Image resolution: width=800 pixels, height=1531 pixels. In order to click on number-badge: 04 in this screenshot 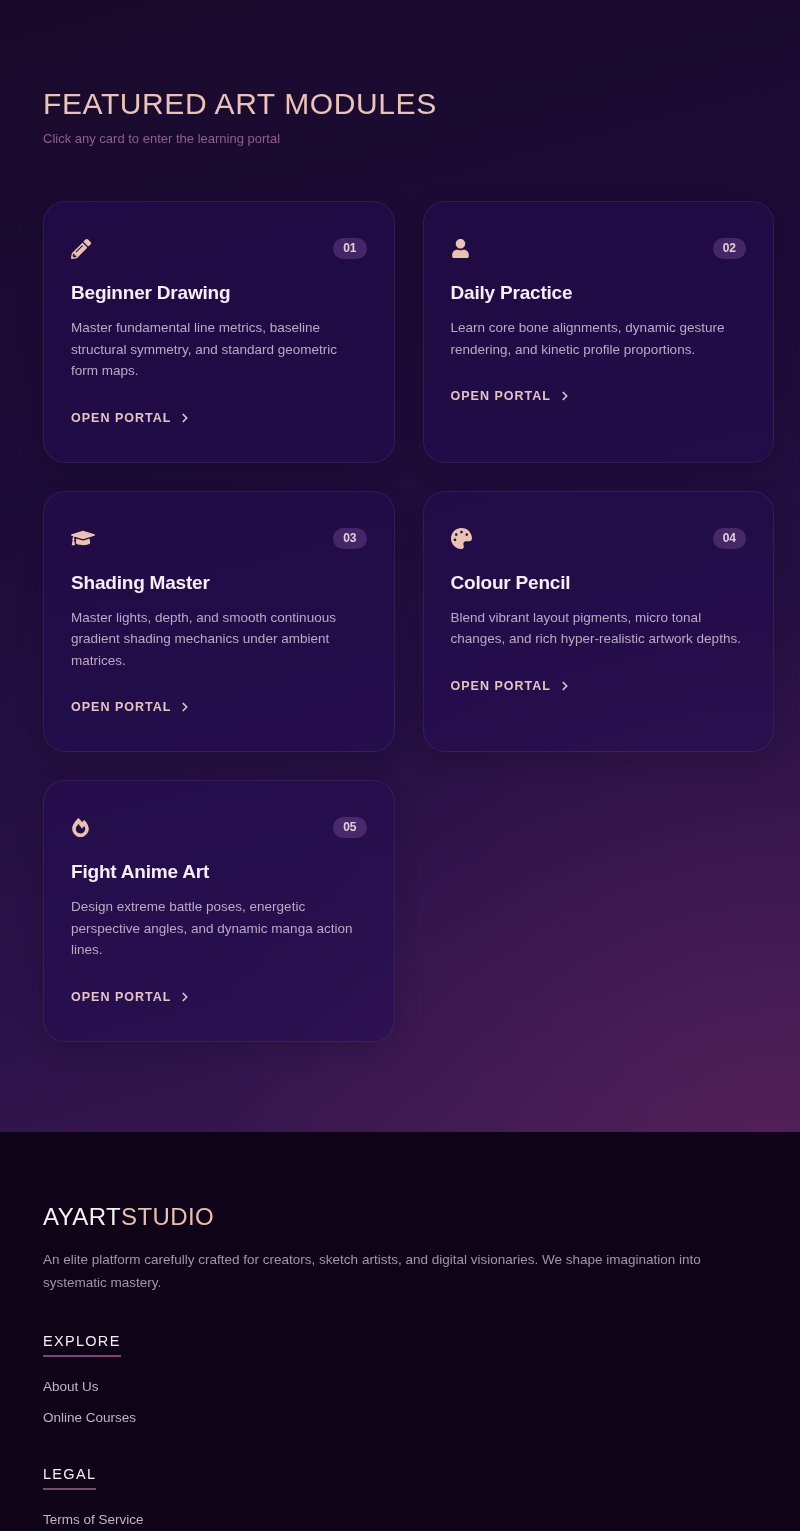, I will do `click(729, 538)`.